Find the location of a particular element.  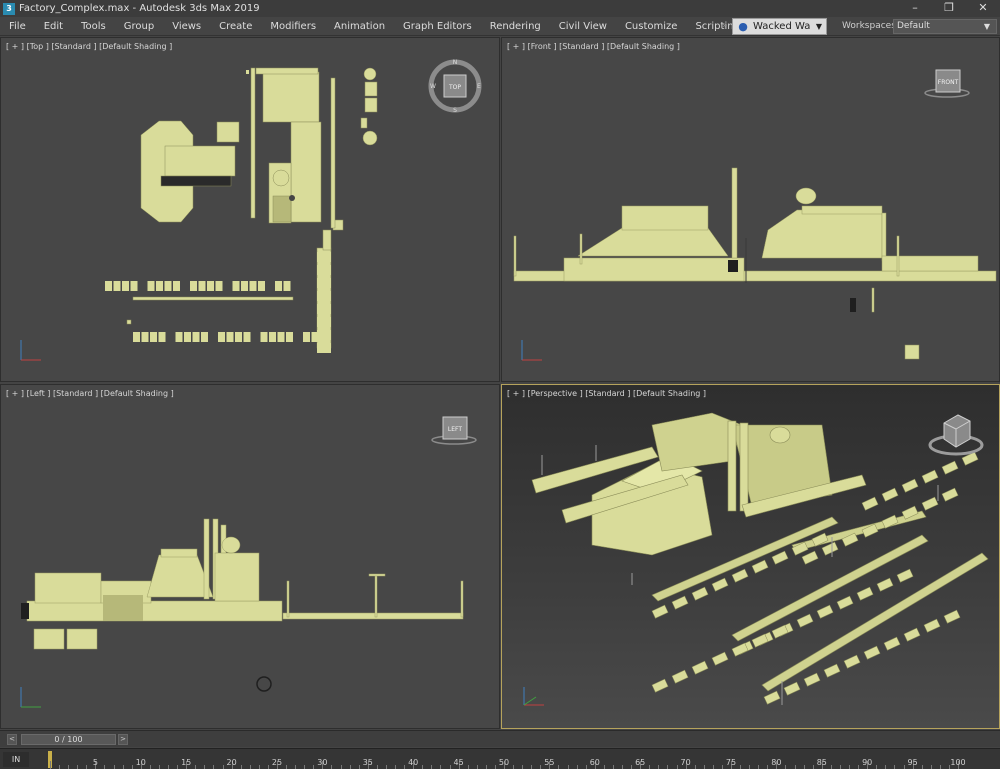

viewcube: FRONT is located at coordinates (947, 83).